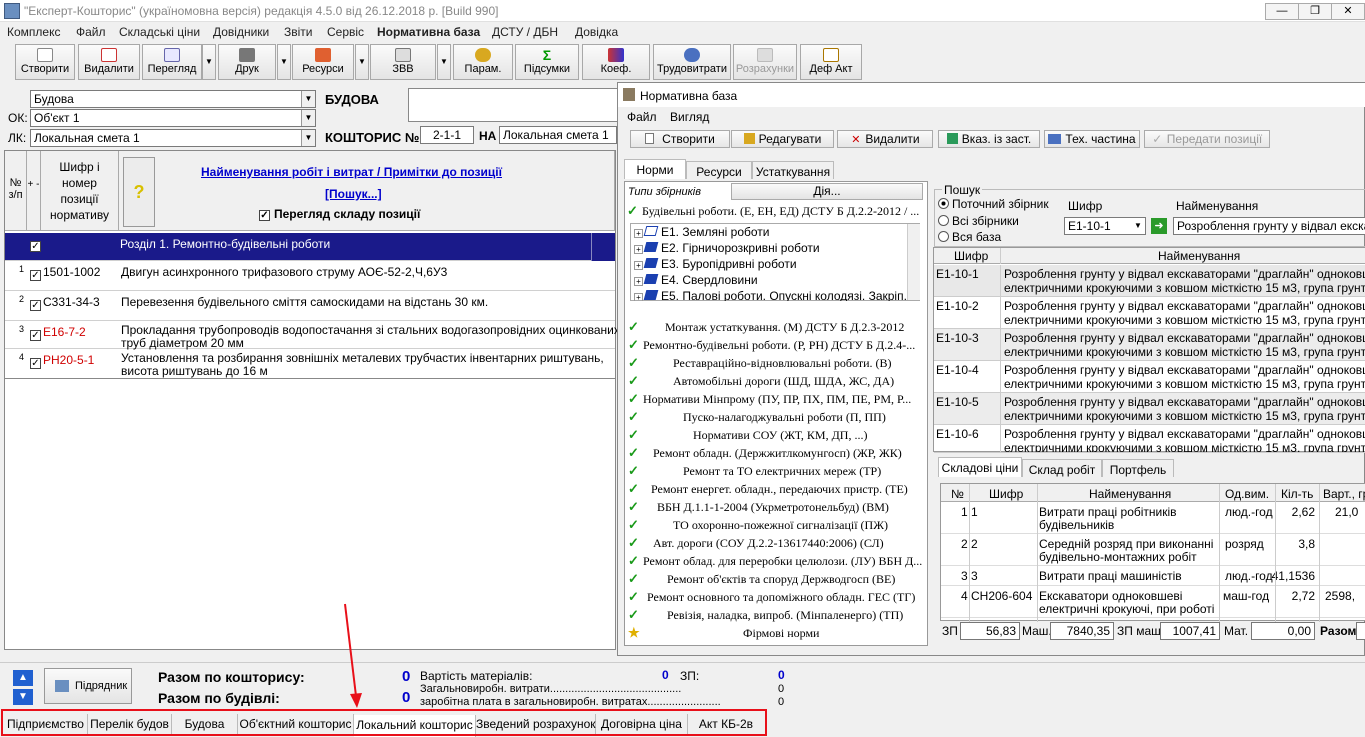 This screenshot has height=737, width=1365. Describe the element at coordinates (1138, 468) in the screenshot. I see `tab-portfolio: Портфель` at that location.